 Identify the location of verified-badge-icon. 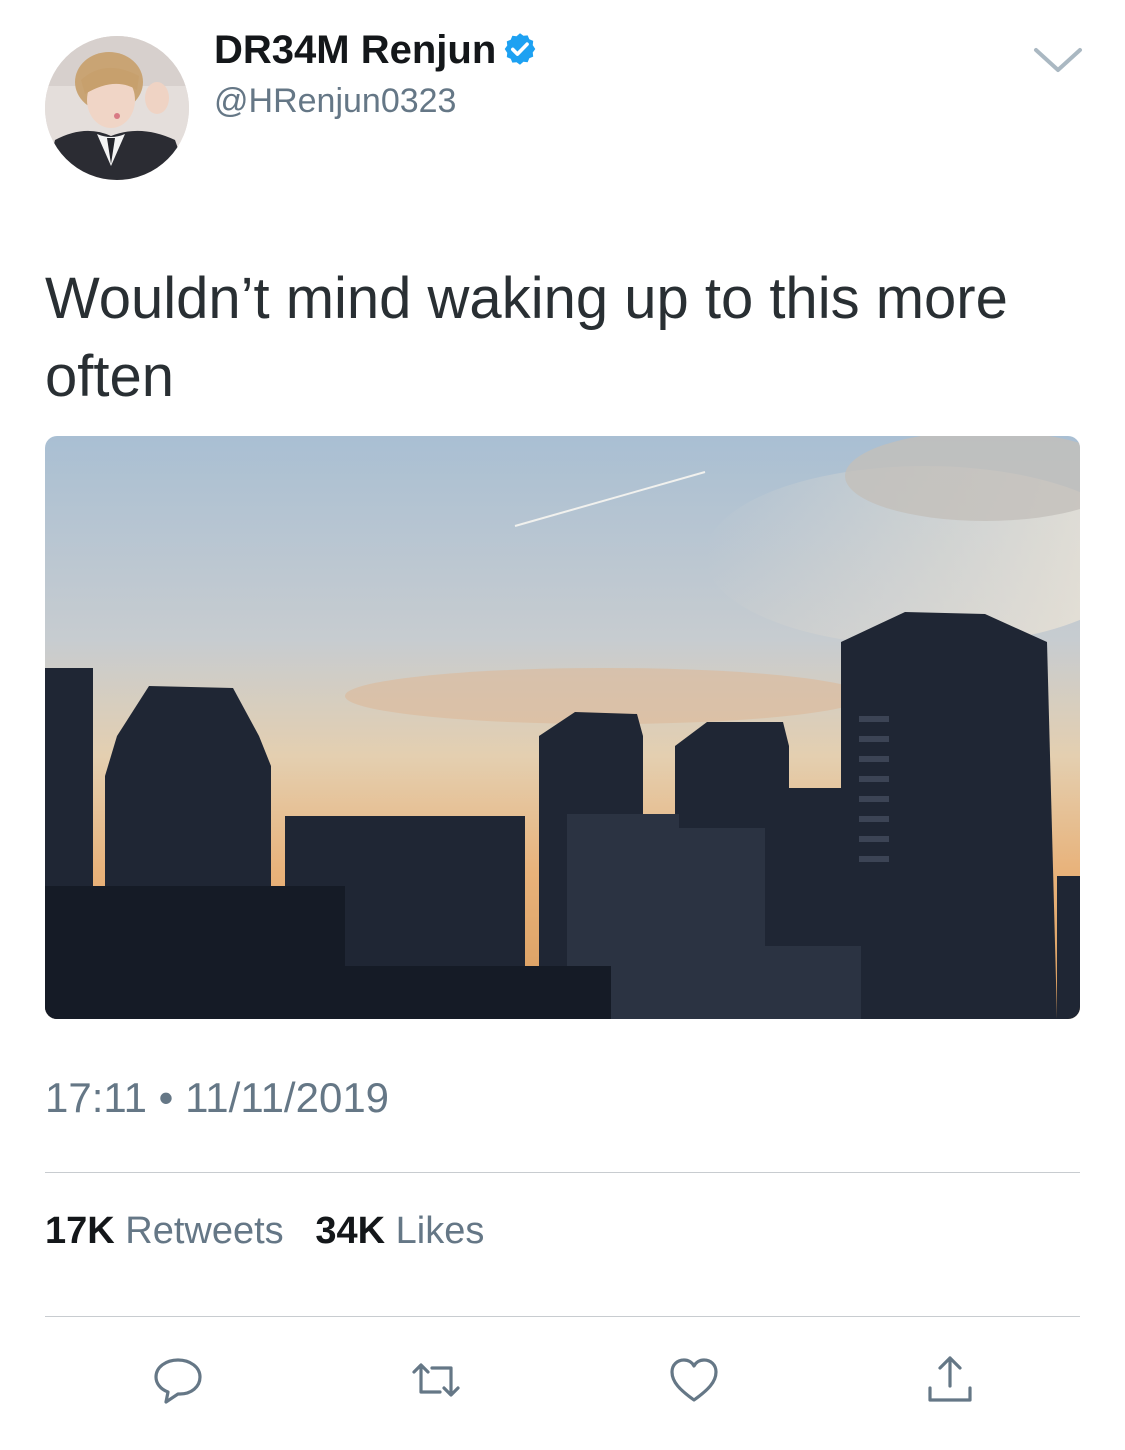
(520, 54).